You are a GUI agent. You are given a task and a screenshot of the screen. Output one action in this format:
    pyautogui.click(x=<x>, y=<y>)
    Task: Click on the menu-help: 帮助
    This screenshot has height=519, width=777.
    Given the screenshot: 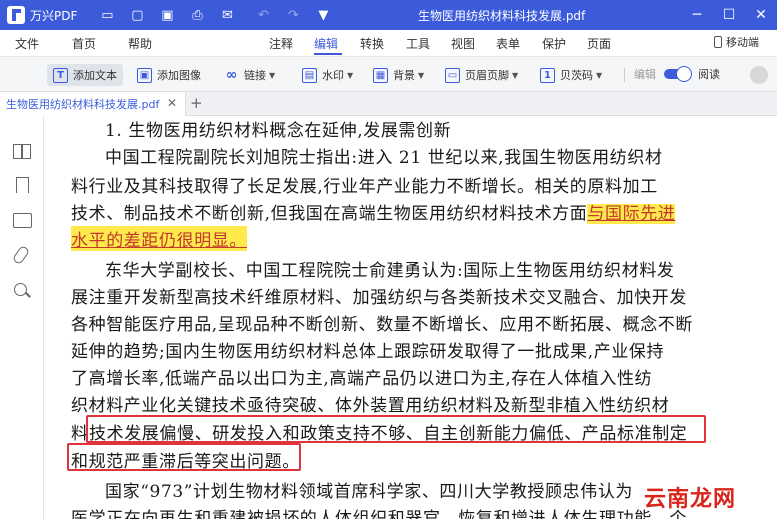 What is the action you would take?
    pyautogui.click(x=140, y=43)
    